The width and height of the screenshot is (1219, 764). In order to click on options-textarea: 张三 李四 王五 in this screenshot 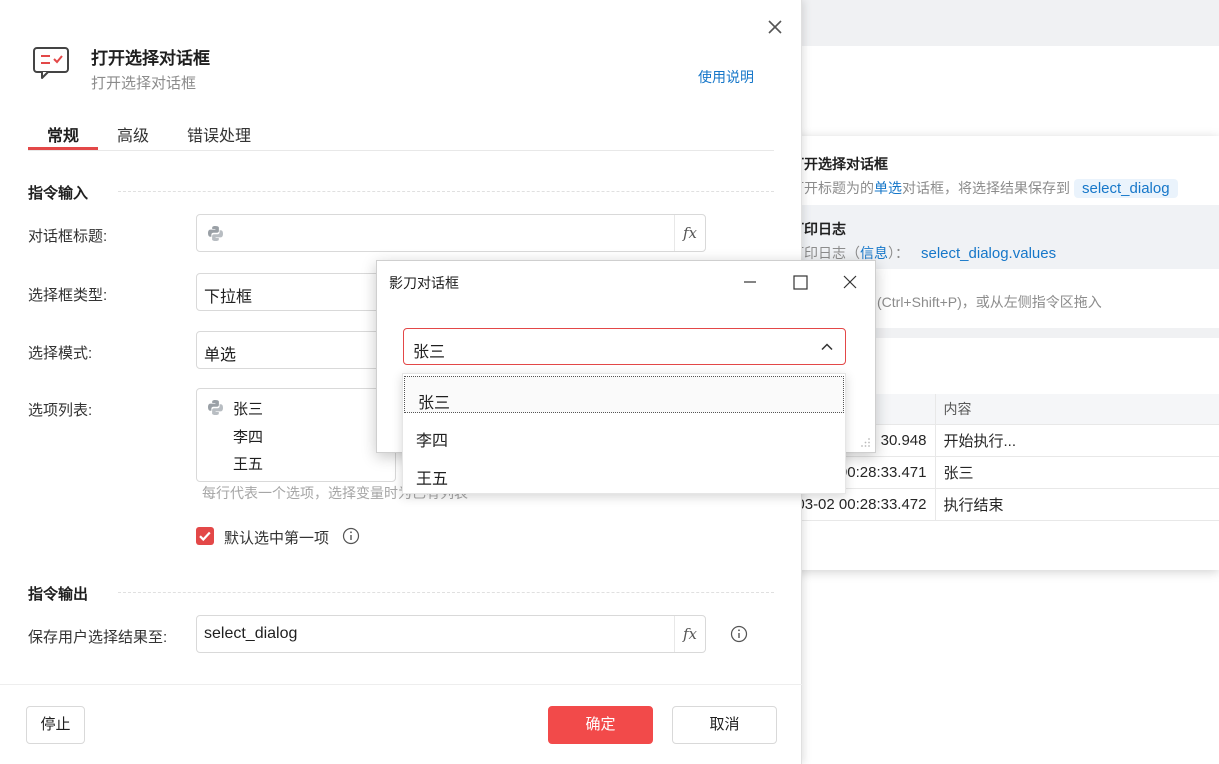, I will do `click(296, 435)`.